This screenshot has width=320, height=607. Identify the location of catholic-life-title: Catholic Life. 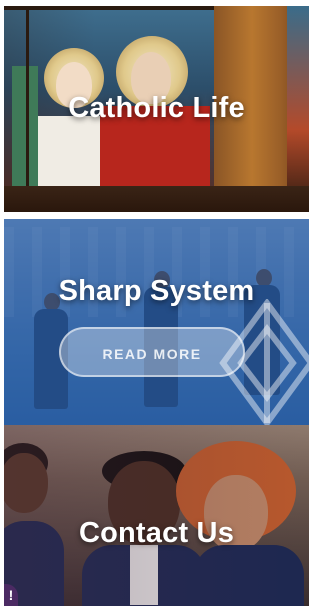
(156, 108).